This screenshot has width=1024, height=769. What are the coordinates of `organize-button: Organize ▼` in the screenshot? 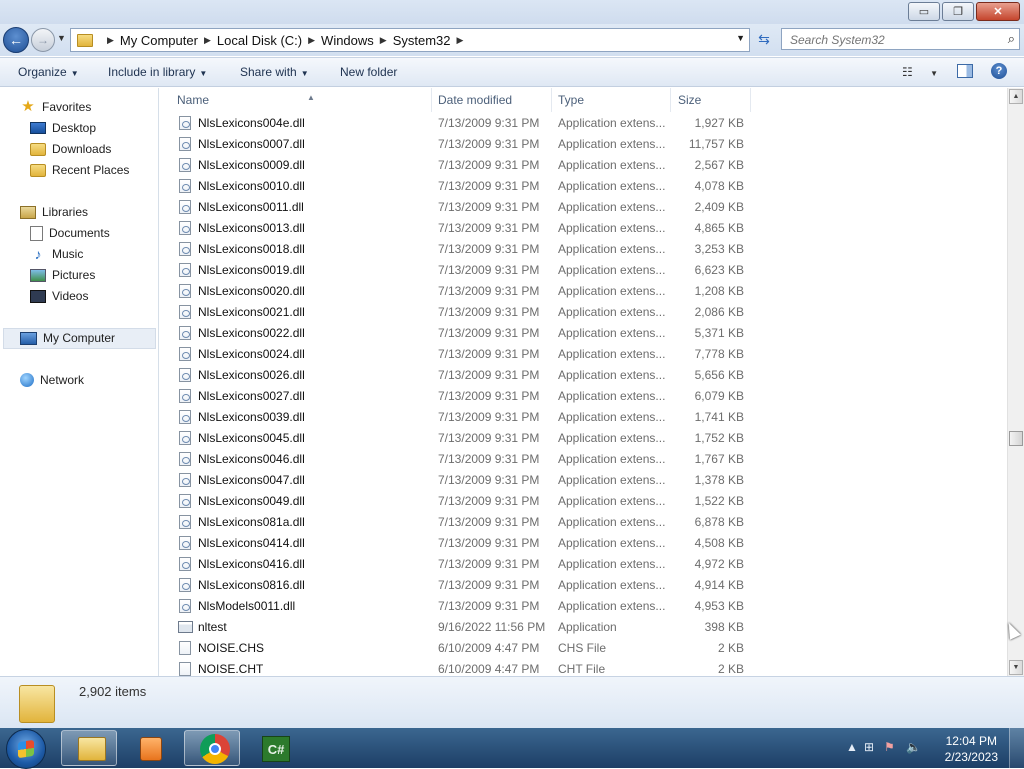 It's located at (48, 72).